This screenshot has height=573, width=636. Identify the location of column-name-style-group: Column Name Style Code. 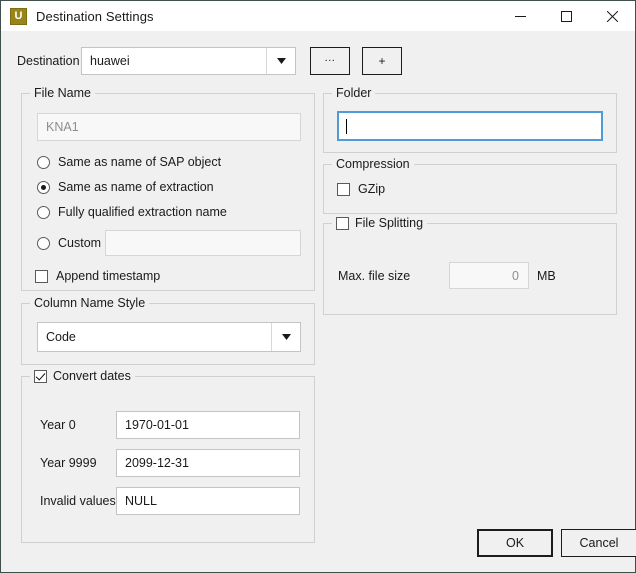
(168, 330).